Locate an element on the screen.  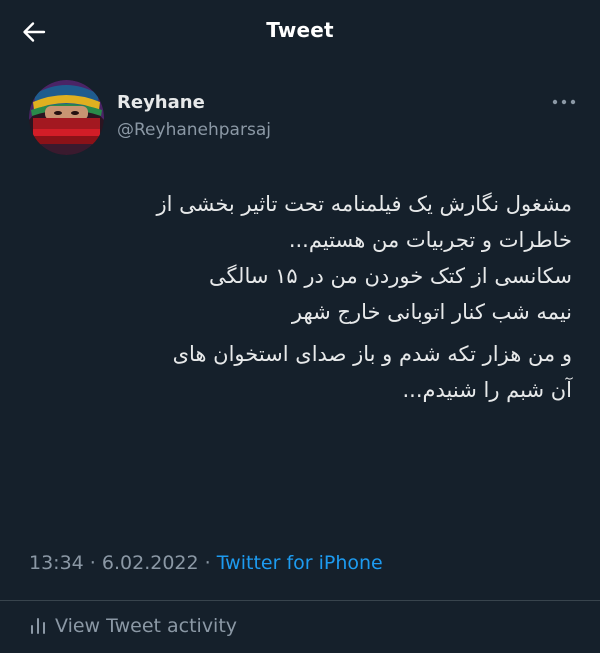
tweet-date: 6.02.2022 is located at coordinates (150, 563).